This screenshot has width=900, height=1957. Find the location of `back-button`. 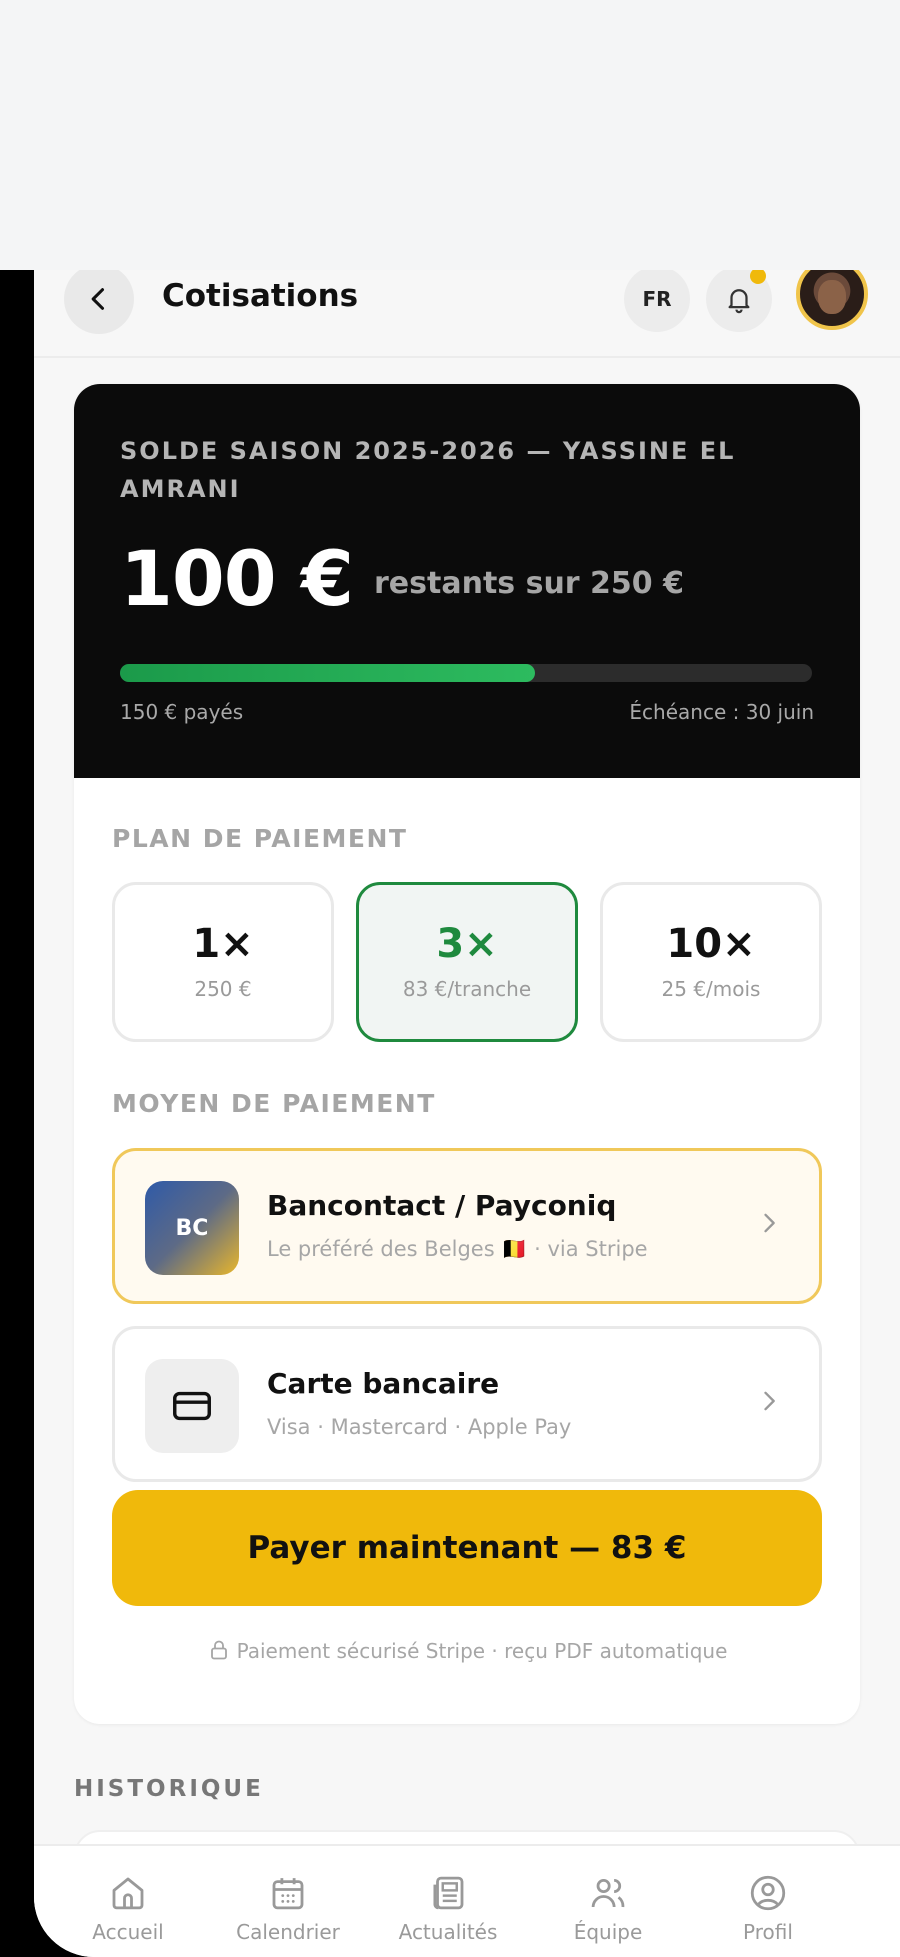

back-button is located at coordinates (99, 302).